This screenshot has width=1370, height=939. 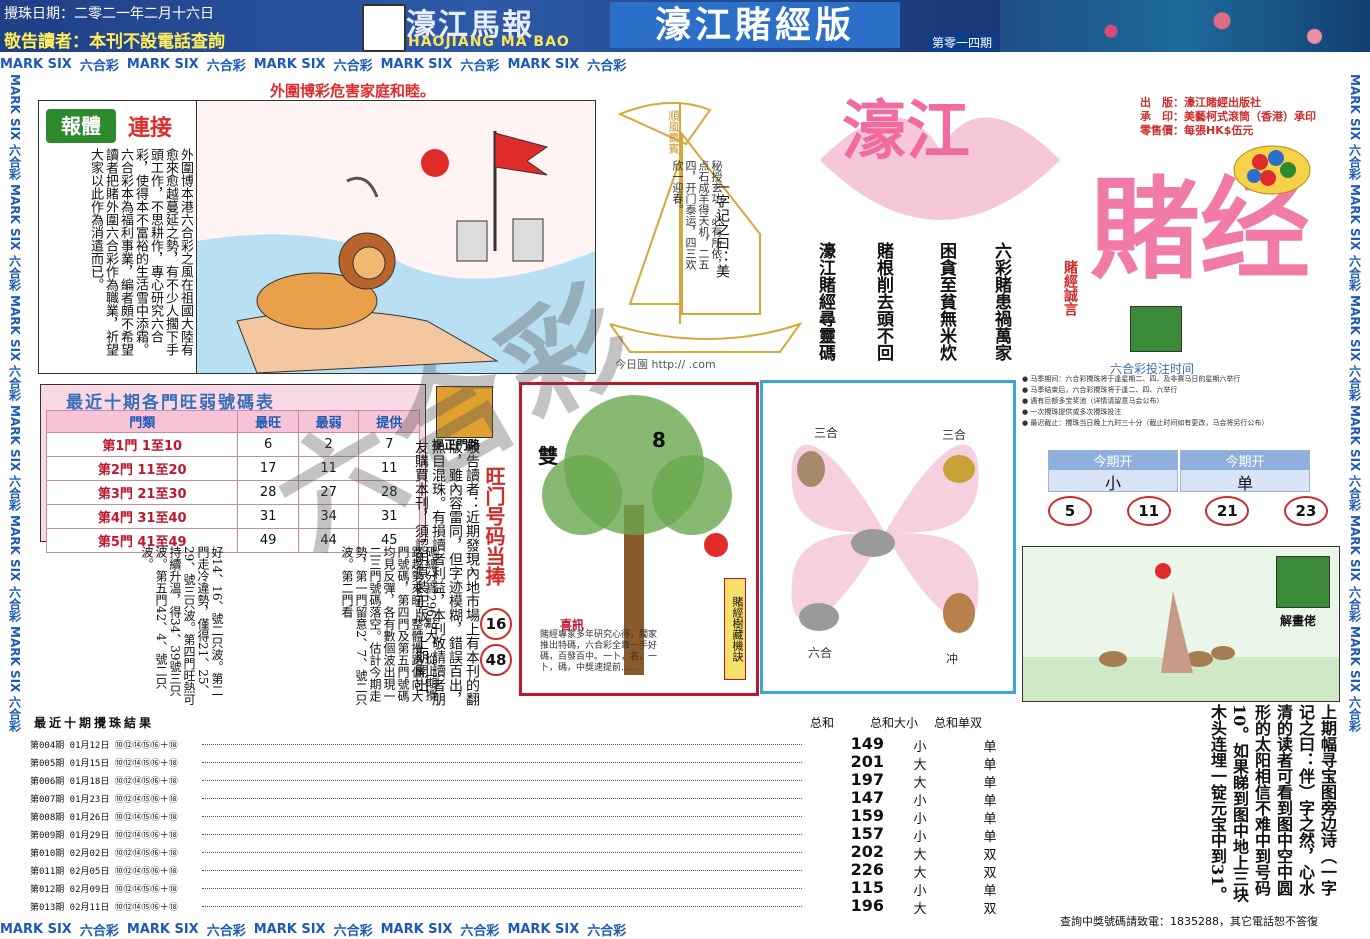 What do you see at coordinates (115, 906) in the screenshot?
I see `table-row: 第013期 02月11日 ⑩⑫⑭⑮⑯＋⑱` at bounding box center [115, 906].